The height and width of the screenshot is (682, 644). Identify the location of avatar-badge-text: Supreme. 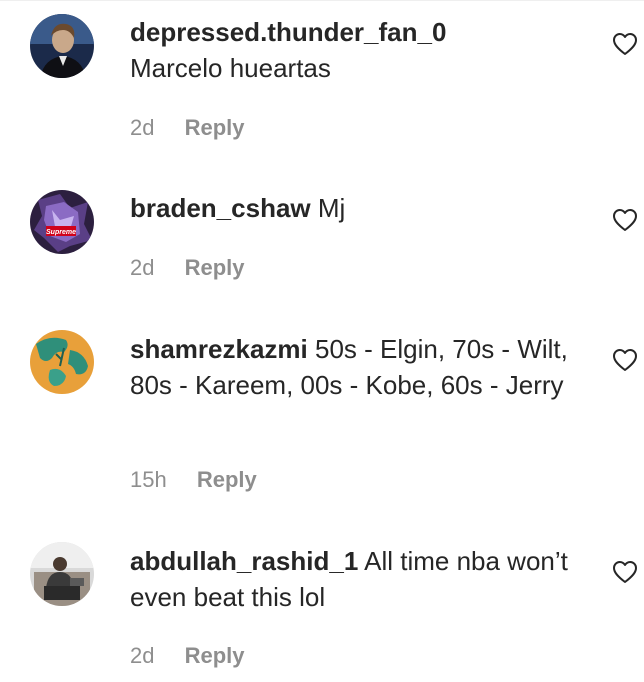
(61, 232).